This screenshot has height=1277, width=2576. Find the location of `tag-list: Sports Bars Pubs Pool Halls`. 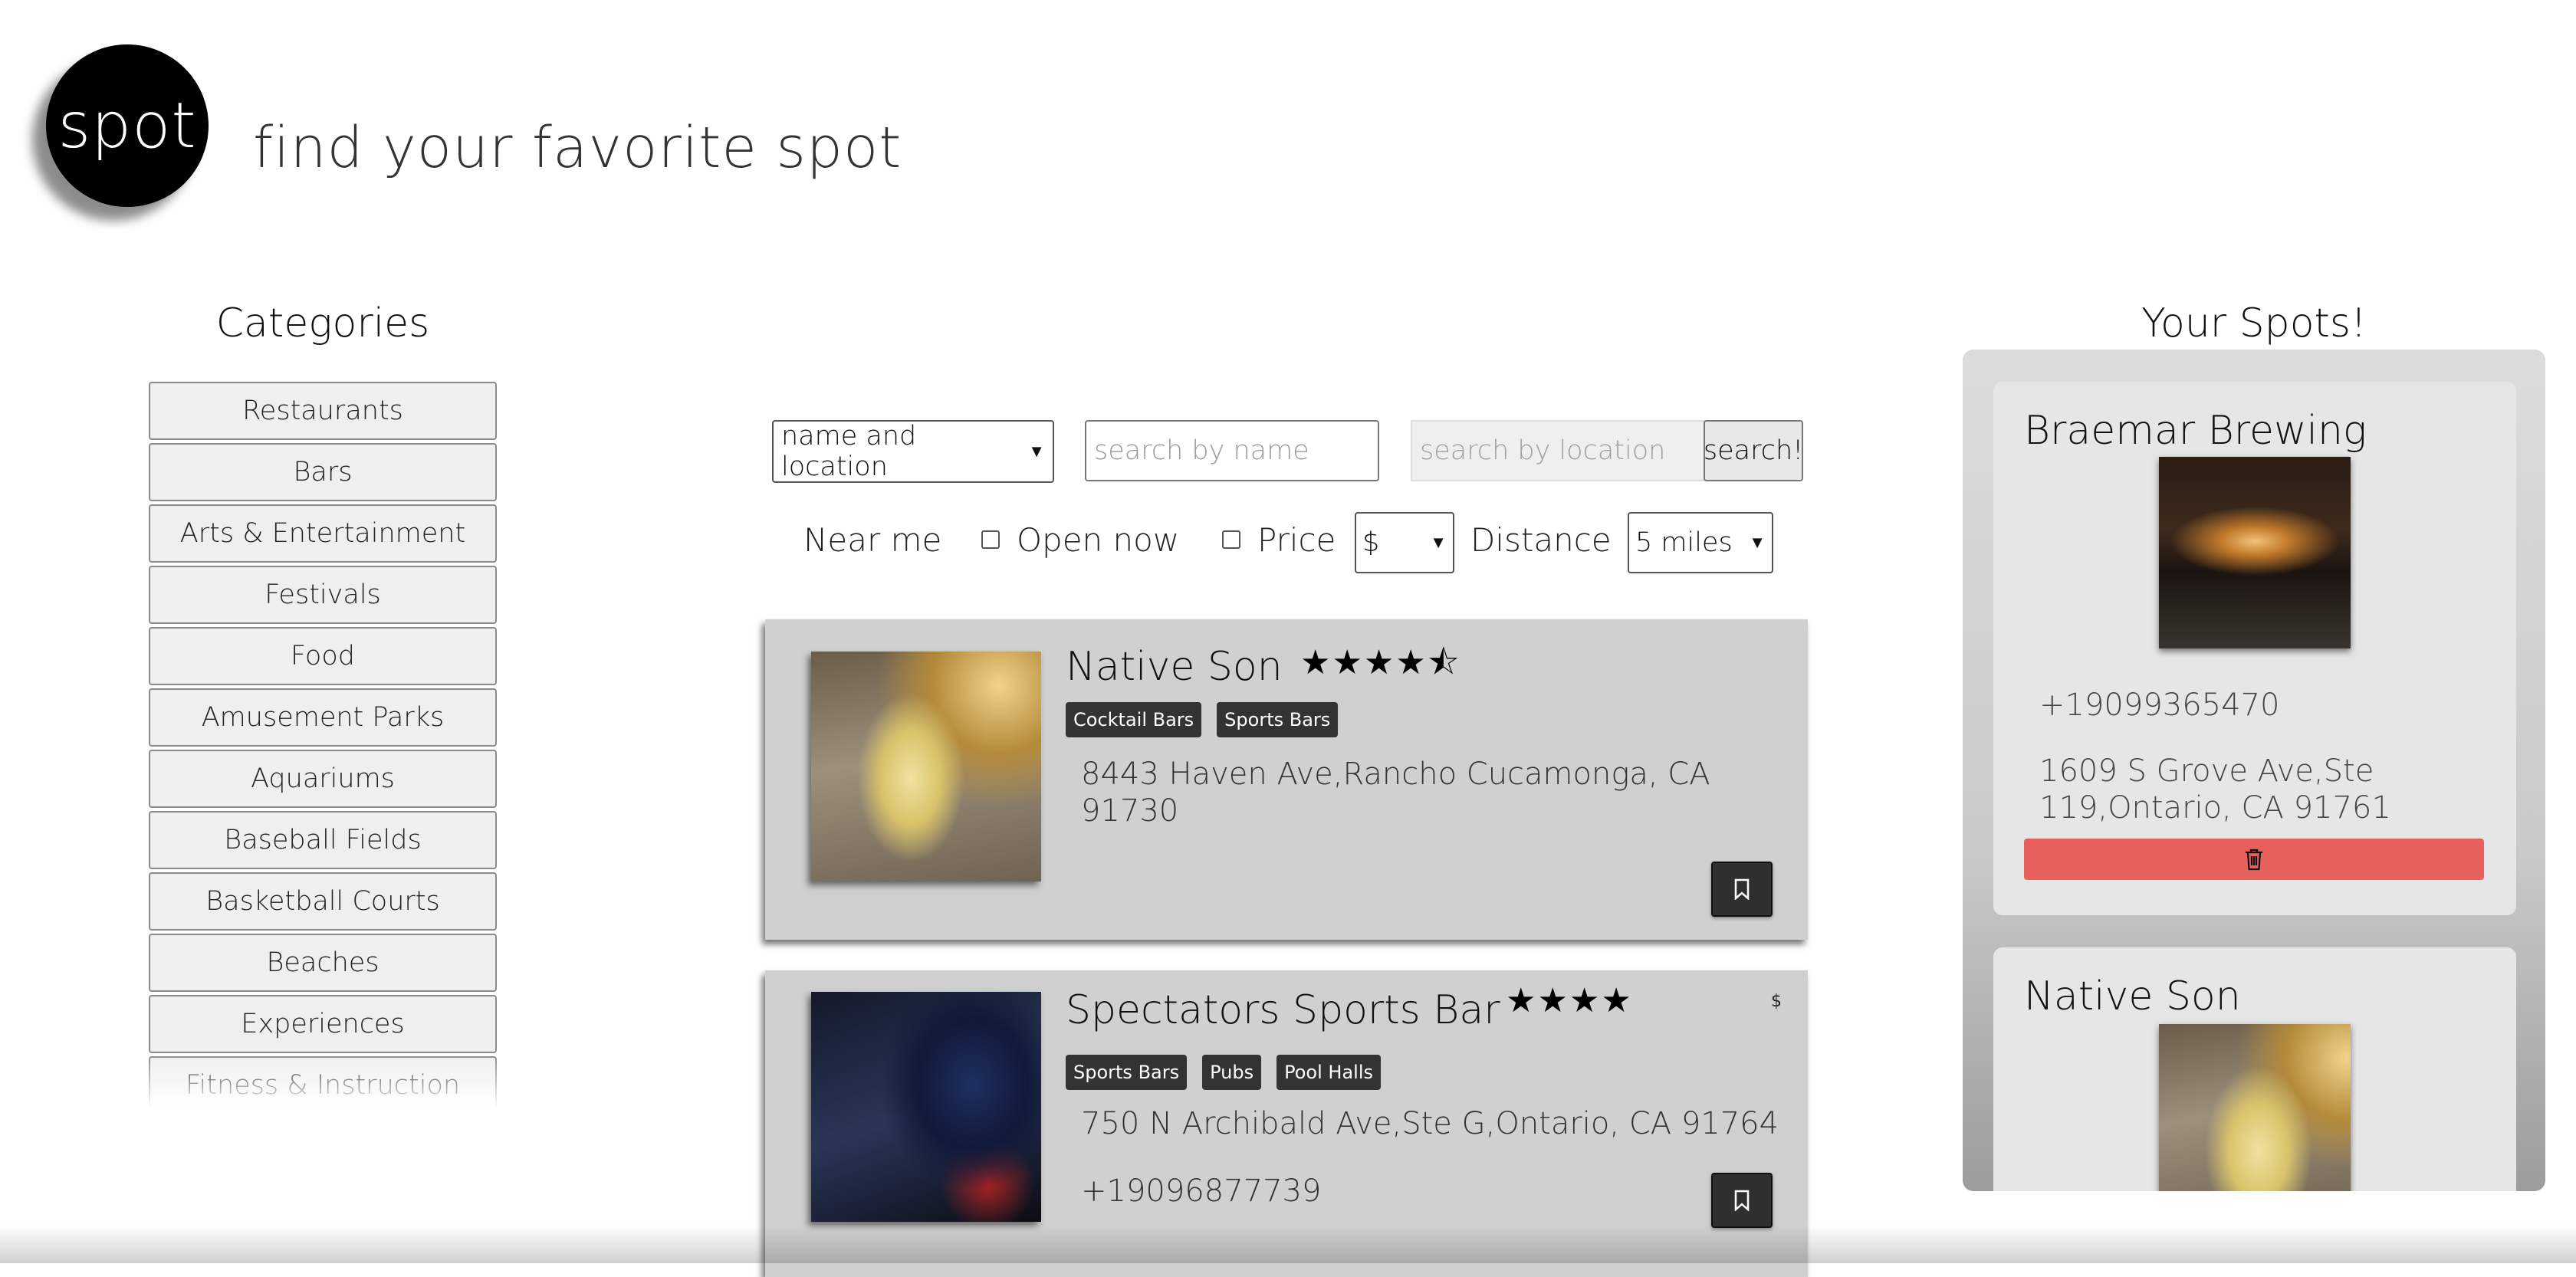

tag-list: Sports Bars Pubs Pool Halls is located at coordinates (1223, 1072).